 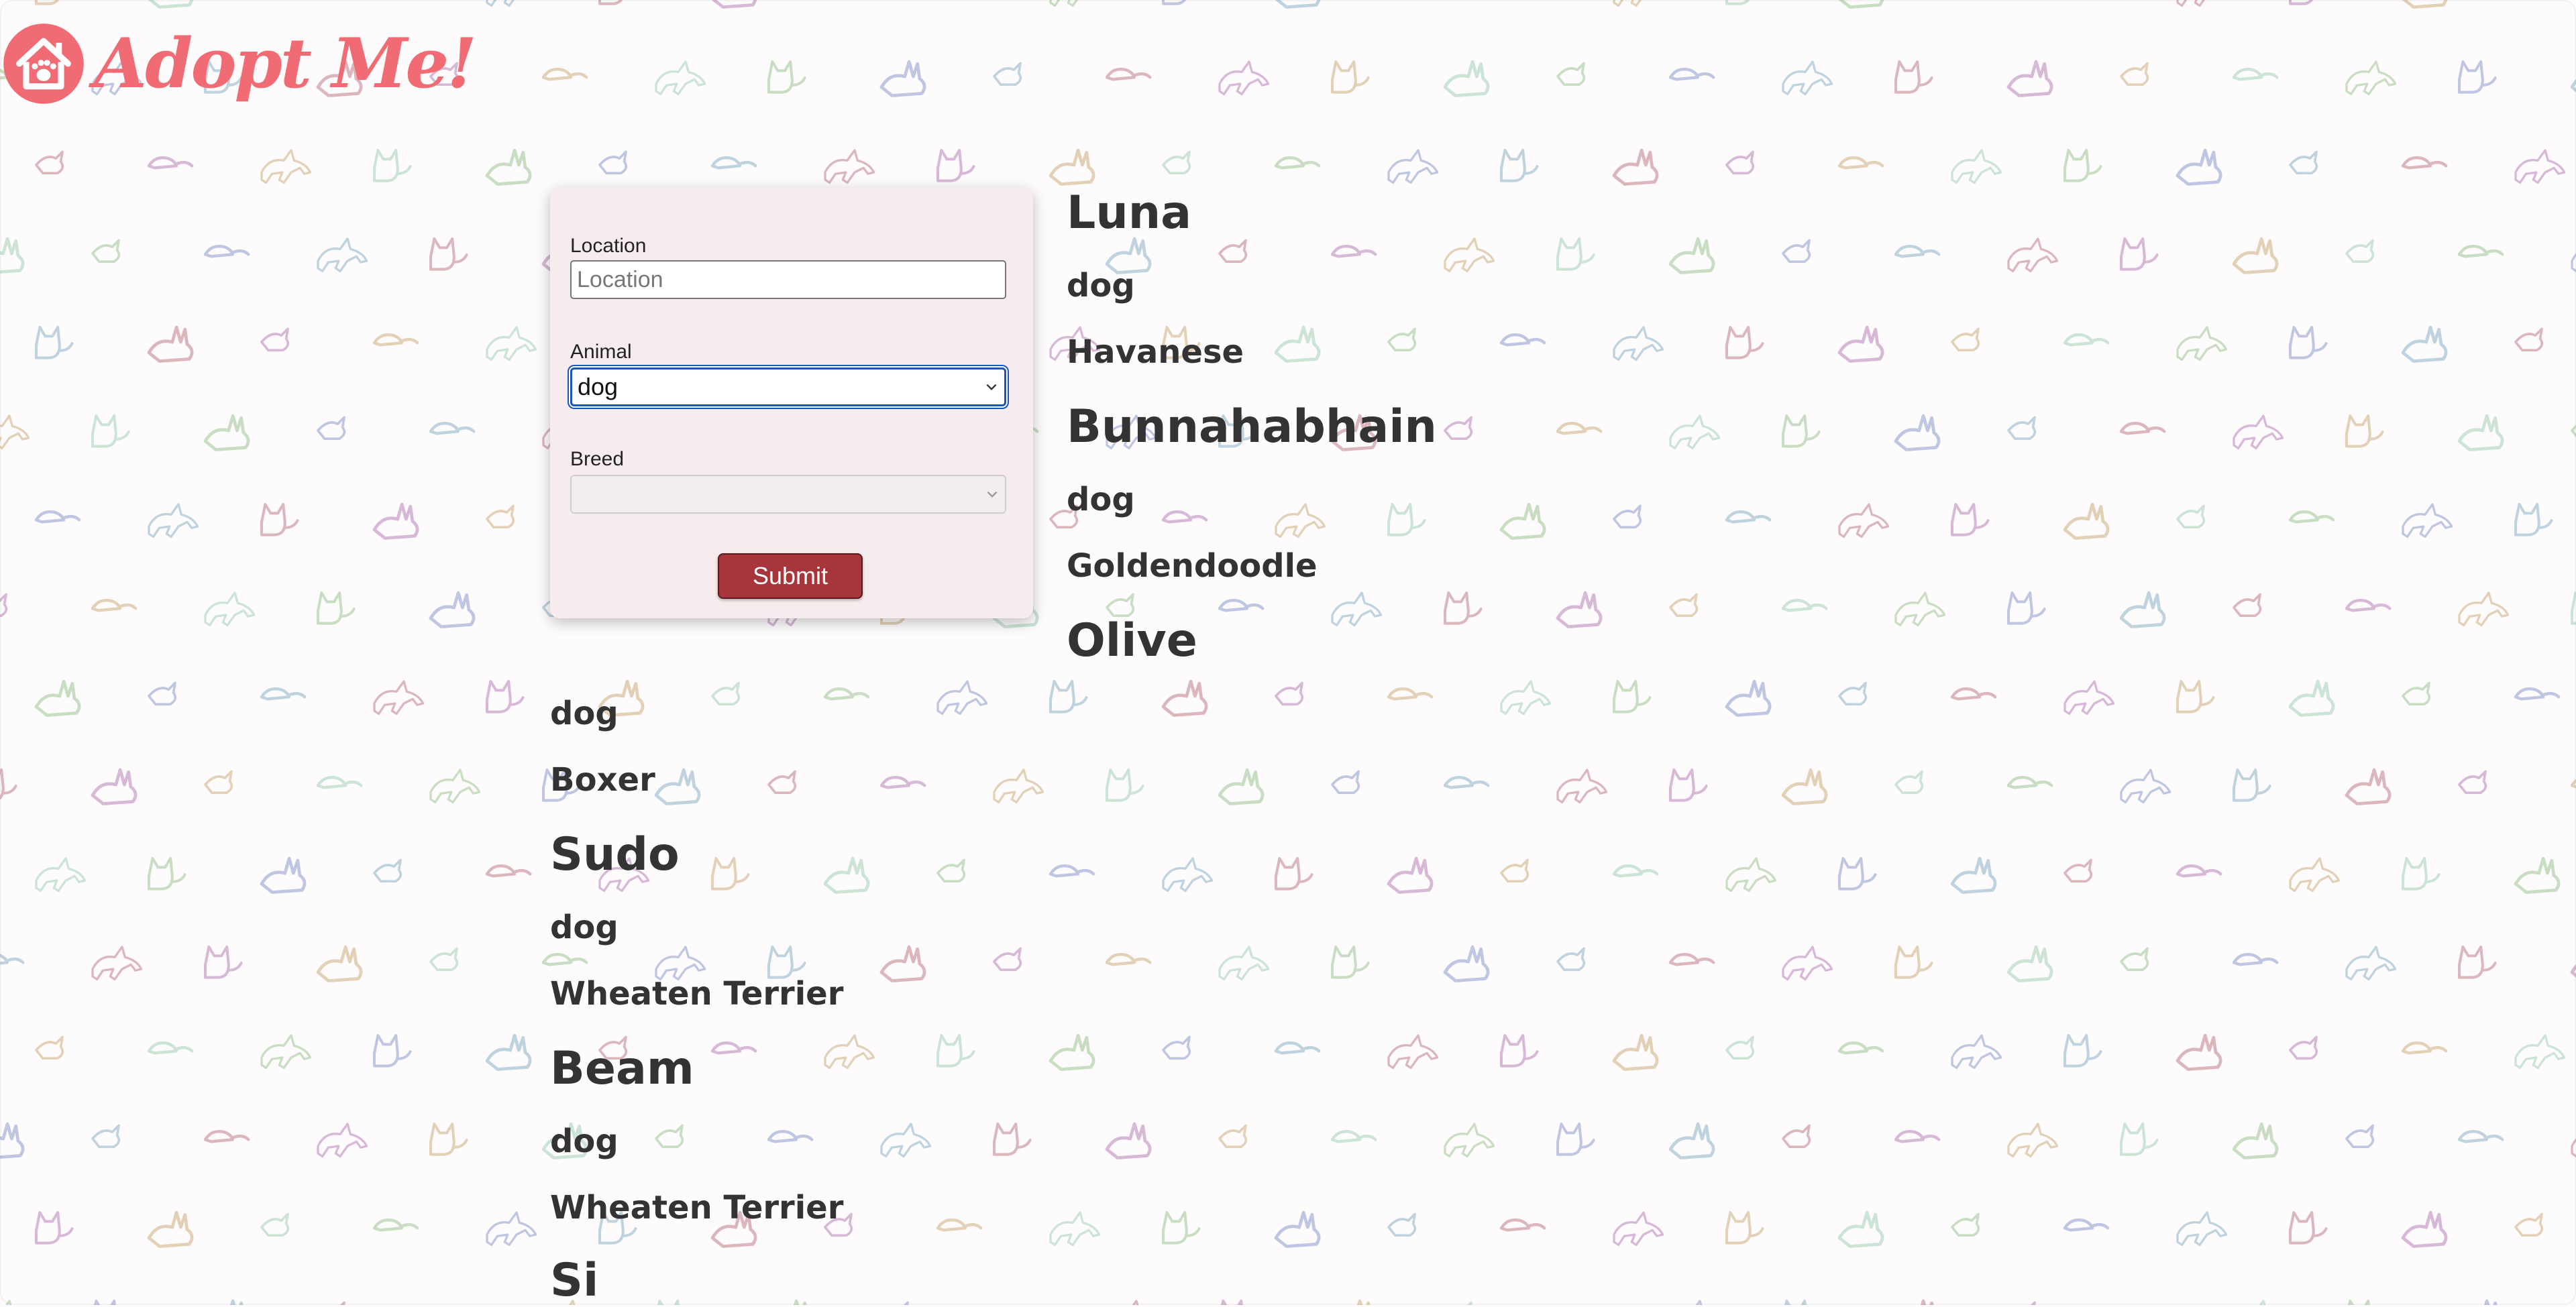 I want to click on animal-label: Animal, so click(x=601, y=352).